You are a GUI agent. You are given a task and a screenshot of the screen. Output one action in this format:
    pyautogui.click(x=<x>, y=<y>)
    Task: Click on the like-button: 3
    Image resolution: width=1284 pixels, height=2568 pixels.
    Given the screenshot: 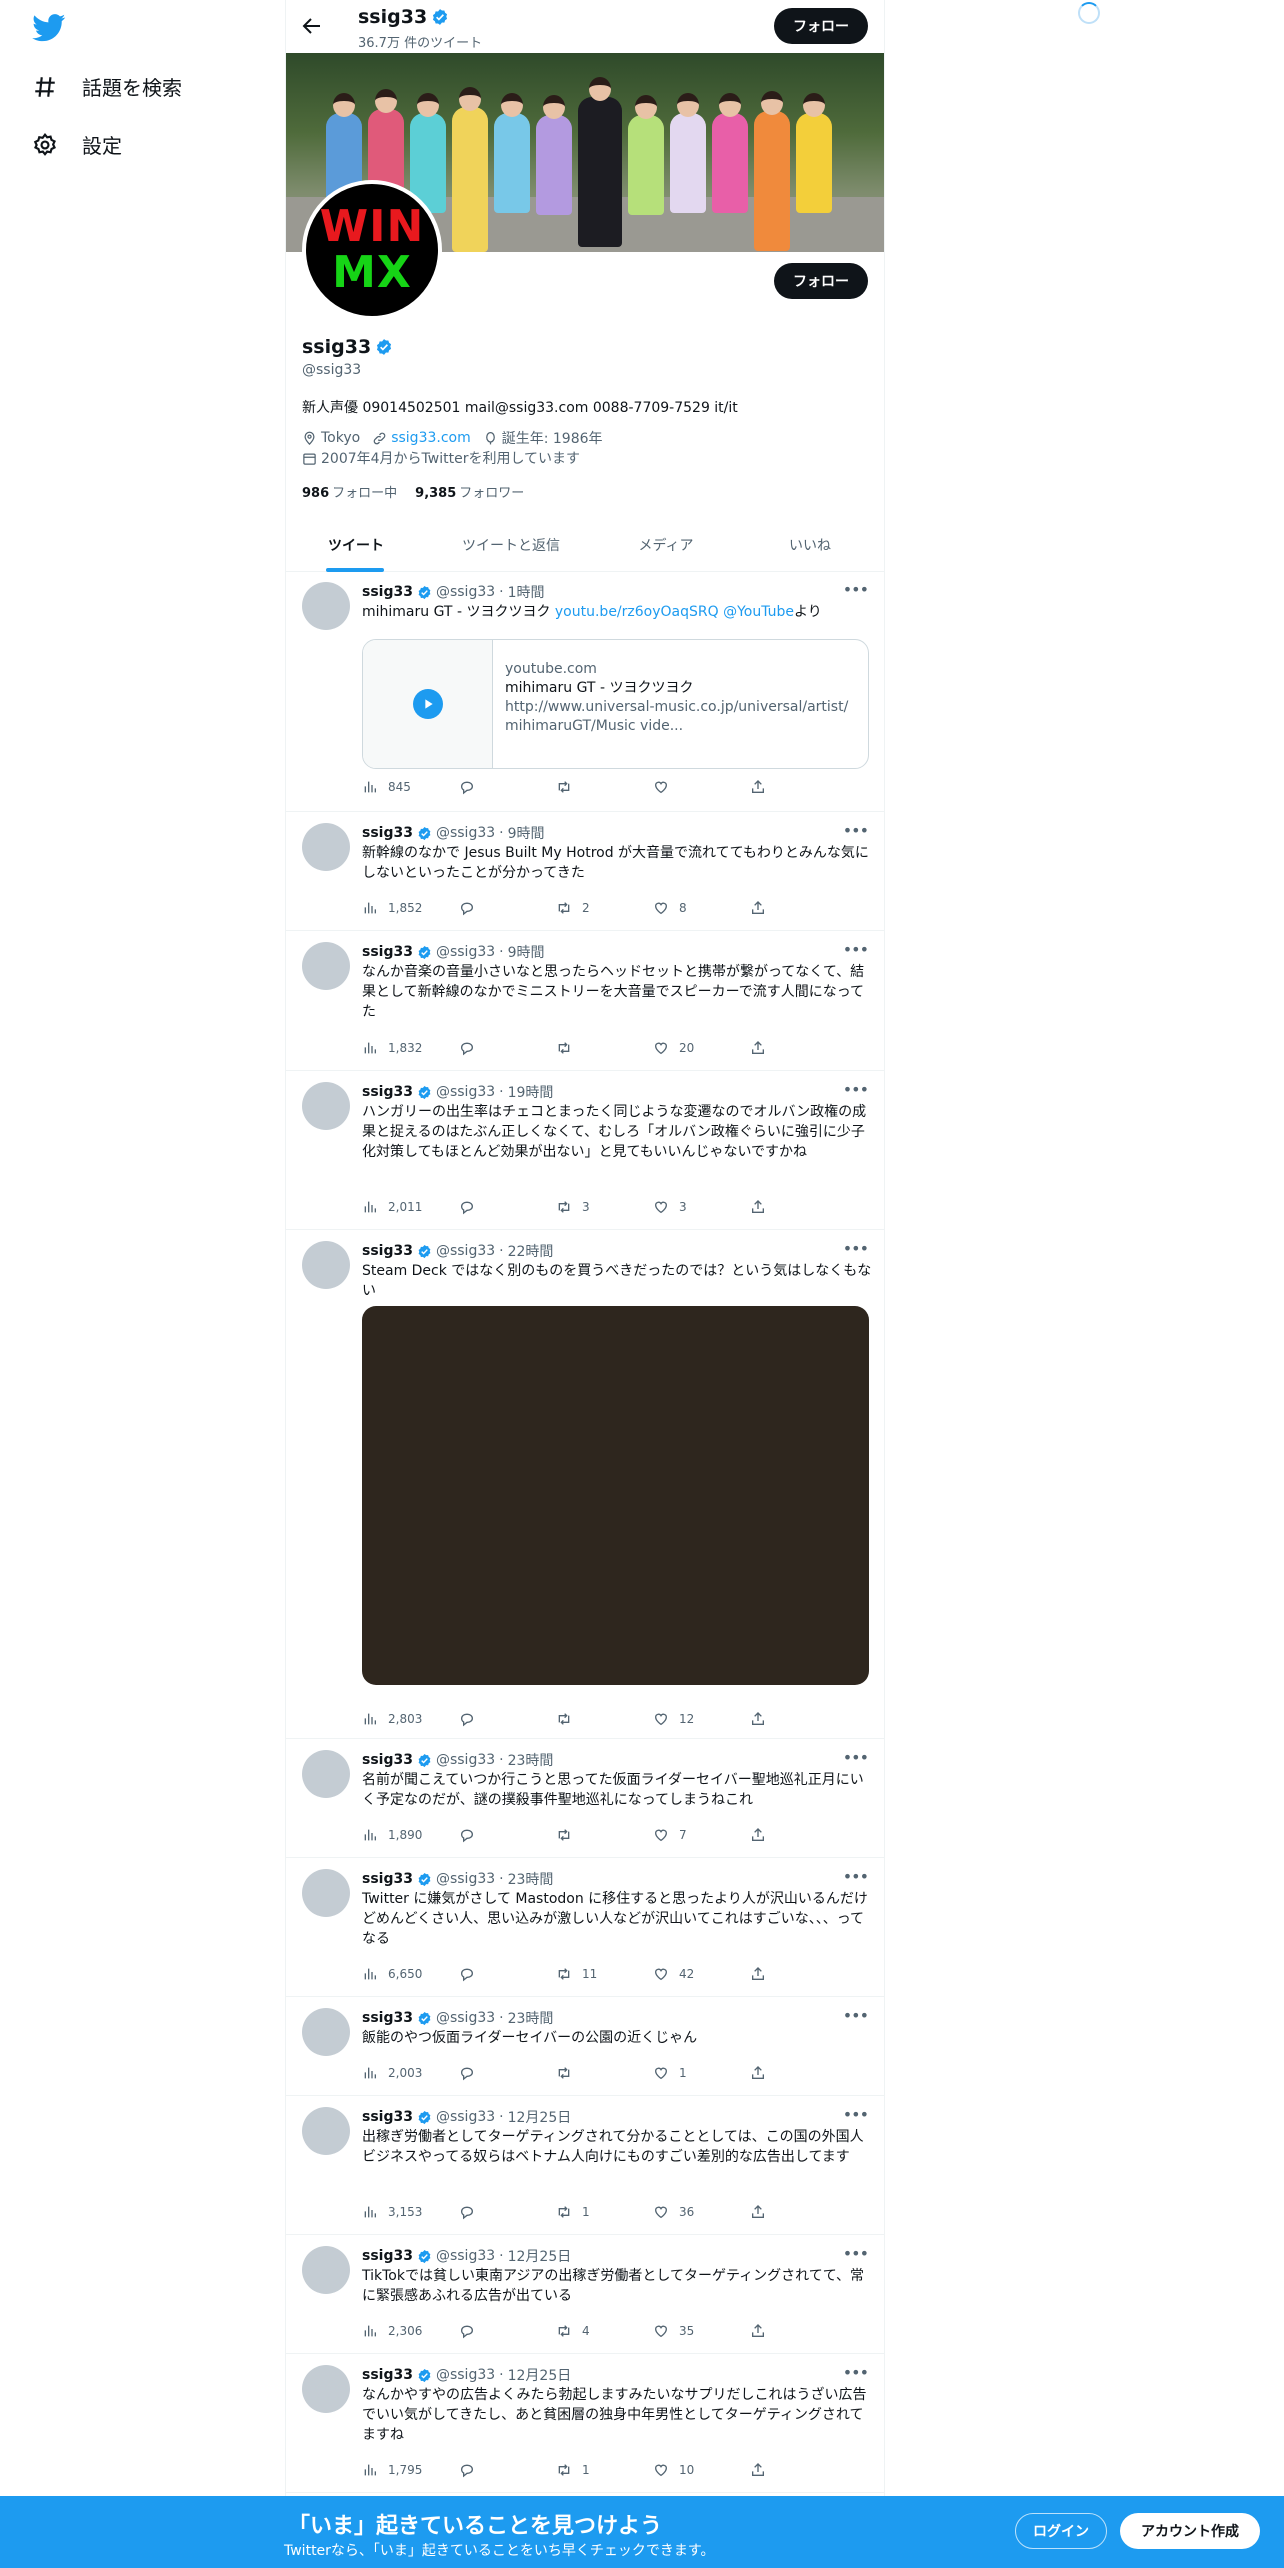 What is the action you would take?
    pyautogui.click(x=701, y=1207)
    